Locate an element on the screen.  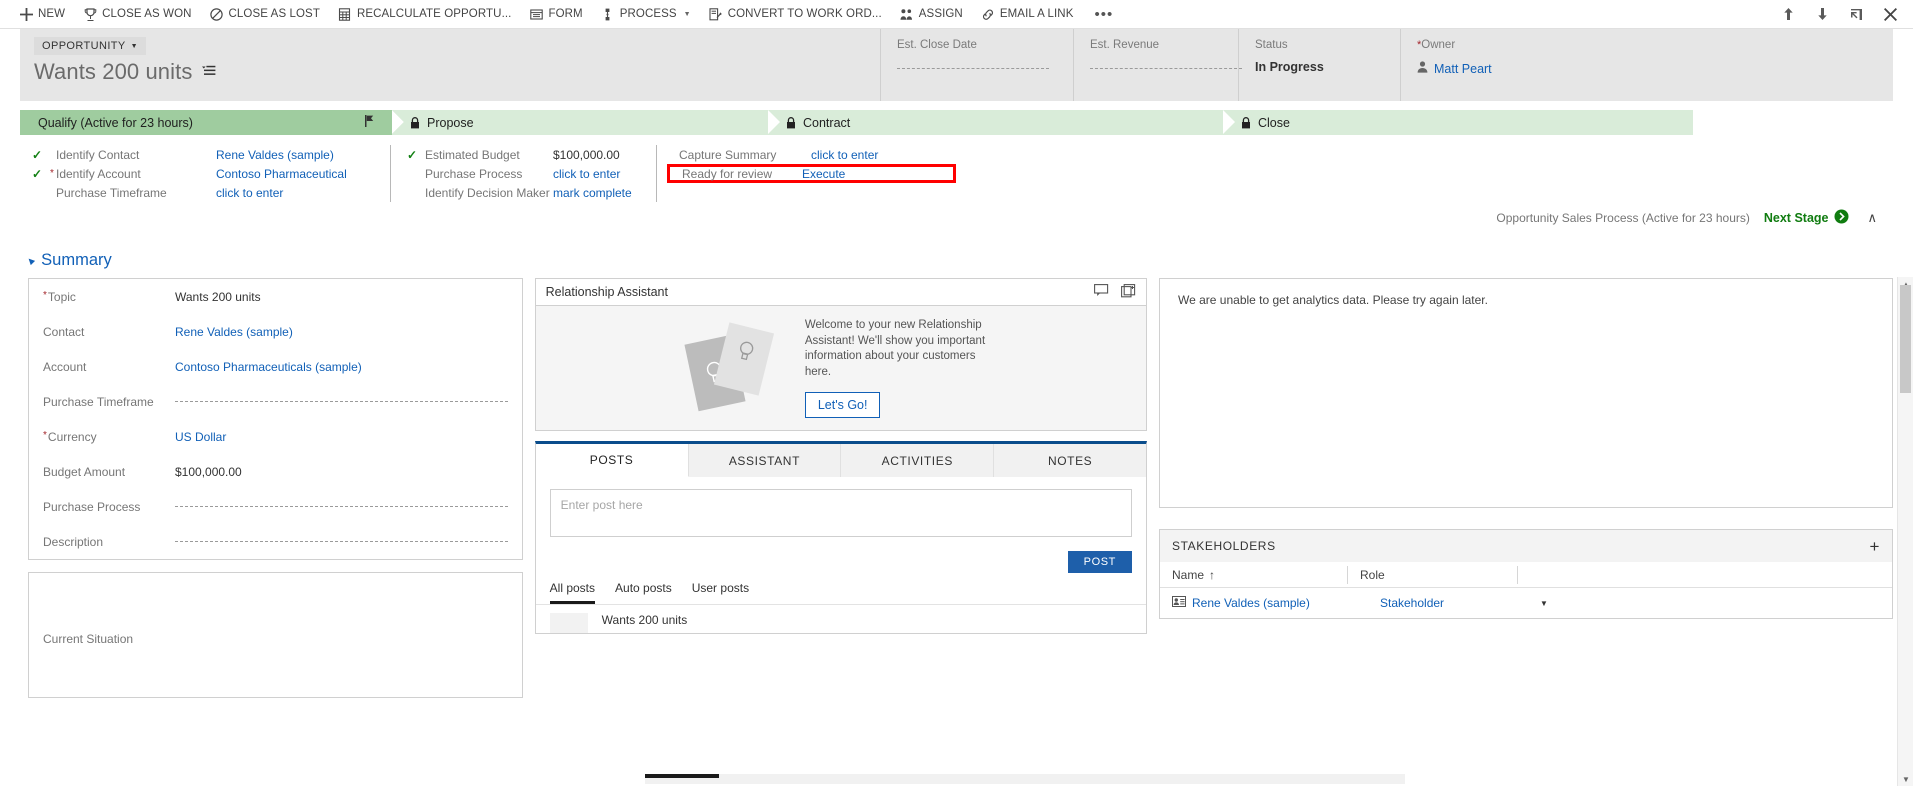
field-value-link: Contoso Pharmaceuticals (sample) is located at coordinates (268, 367).